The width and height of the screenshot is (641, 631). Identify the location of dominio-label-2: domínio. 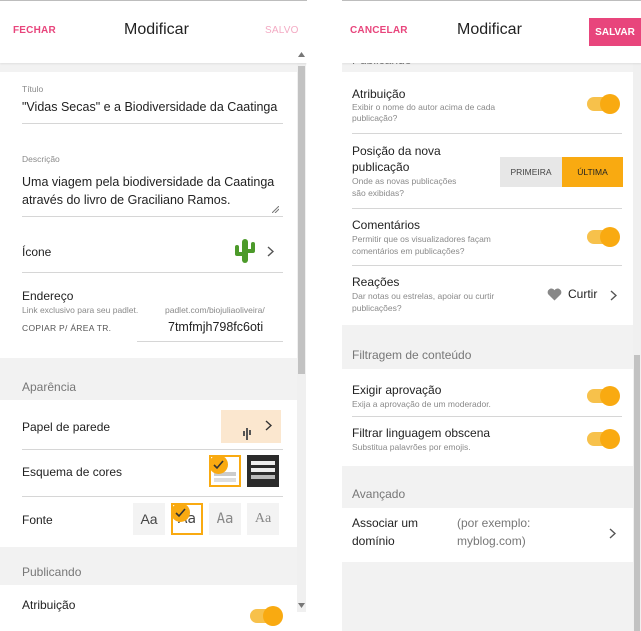
(373, 541).